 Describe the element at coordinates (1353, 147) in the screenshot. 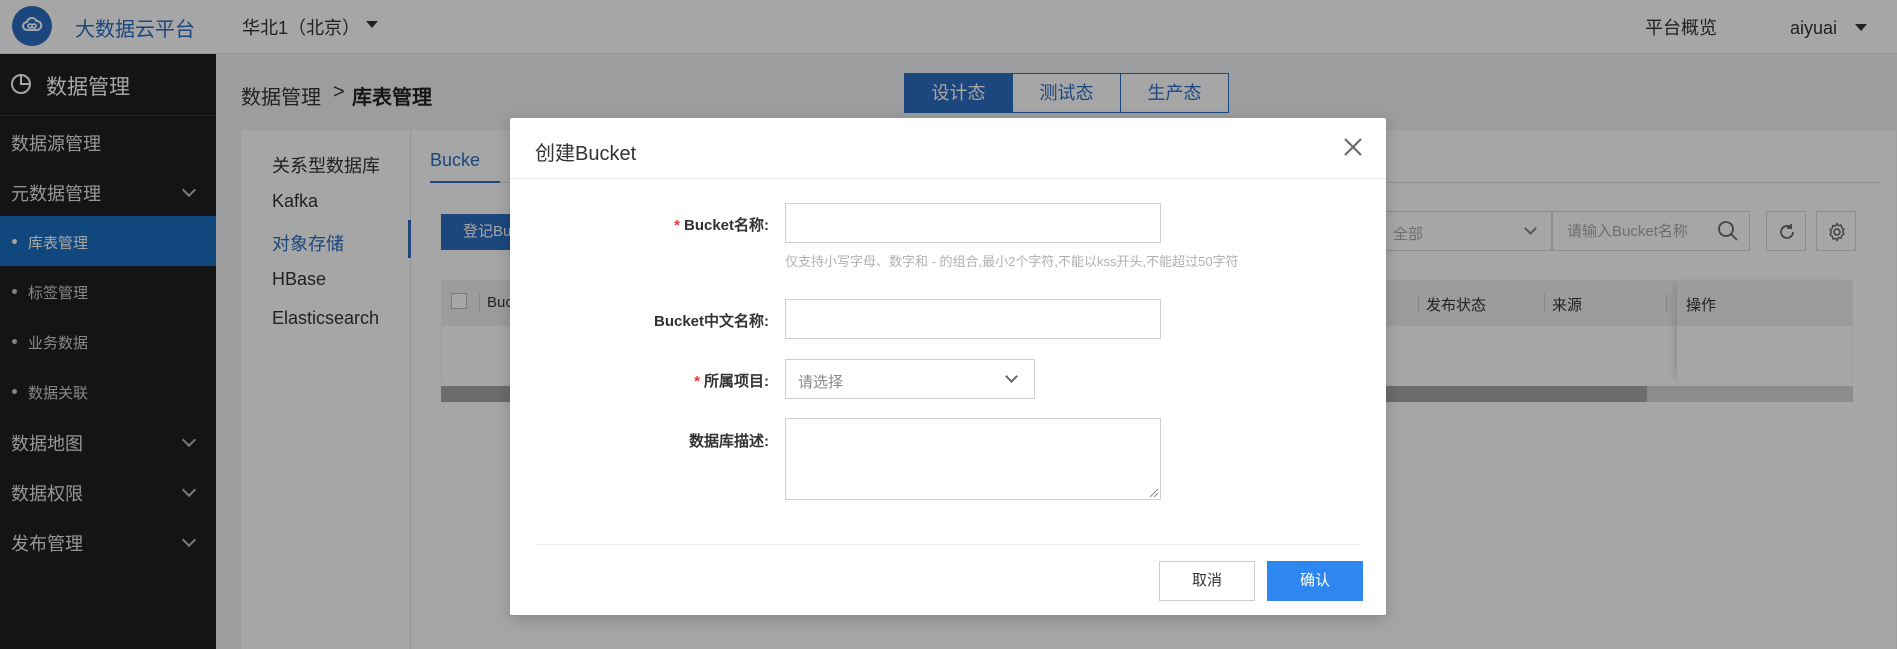

I see `close-icon` at that location.